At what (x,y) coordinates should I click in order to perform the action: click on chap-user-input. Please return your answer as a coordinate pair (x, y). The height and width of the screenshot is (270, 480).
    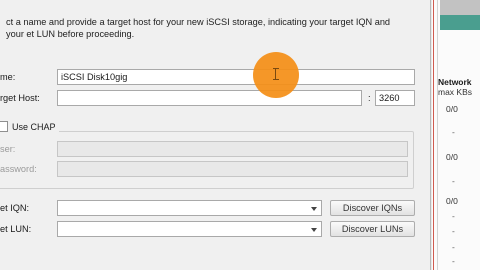
    Looking at the image, I should click on (232, 149).